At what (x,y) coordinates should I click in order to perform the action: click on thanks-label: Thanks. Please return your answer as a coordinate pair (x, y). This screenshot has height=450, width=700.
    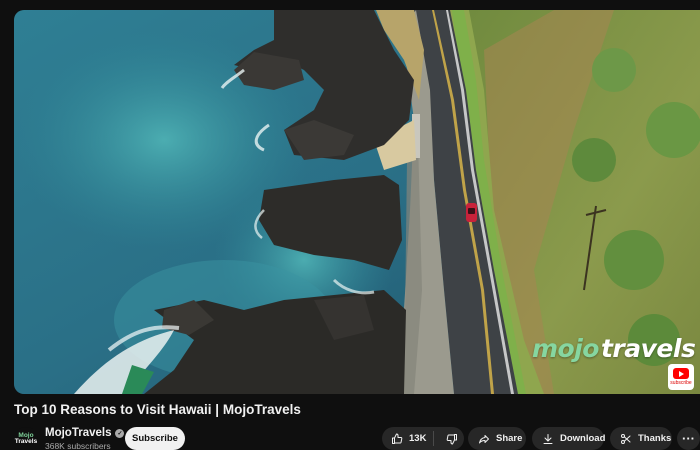
    Looking at the image, I should click on (655, 438).